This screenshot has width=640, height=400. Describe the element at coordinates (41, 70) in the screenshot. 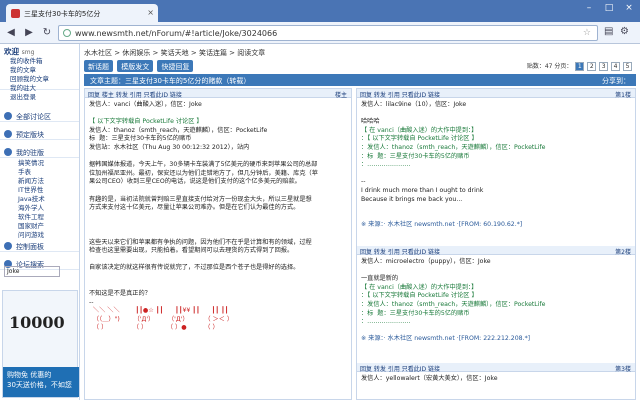

I see `sidebar-link-my-articles: 我的文章` at that location.